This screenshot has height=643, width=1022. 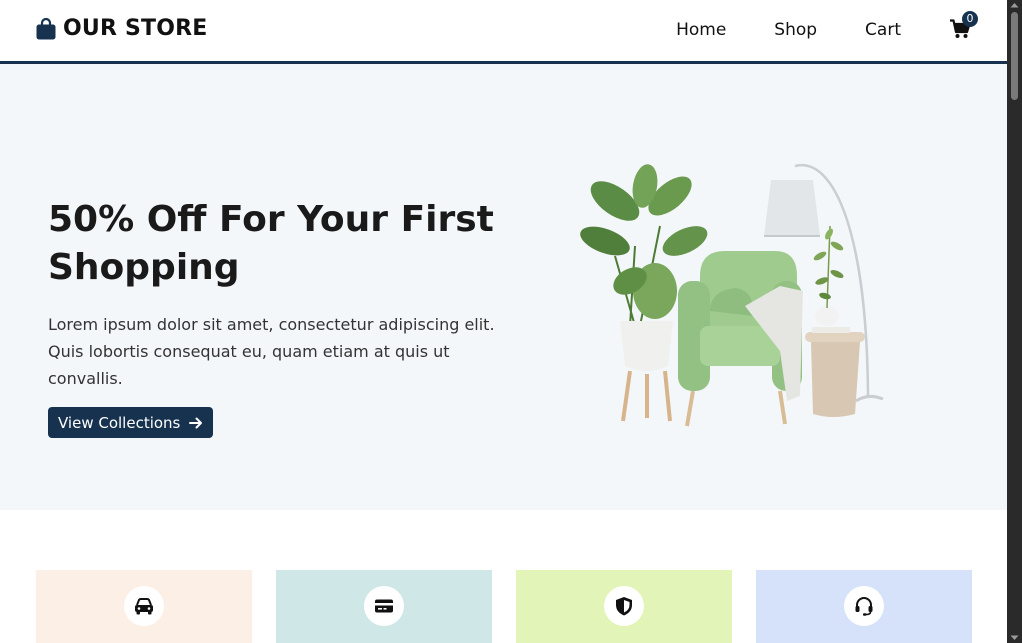 I want to click on nav-shop-link: Shop, so click(x=795, y=30).